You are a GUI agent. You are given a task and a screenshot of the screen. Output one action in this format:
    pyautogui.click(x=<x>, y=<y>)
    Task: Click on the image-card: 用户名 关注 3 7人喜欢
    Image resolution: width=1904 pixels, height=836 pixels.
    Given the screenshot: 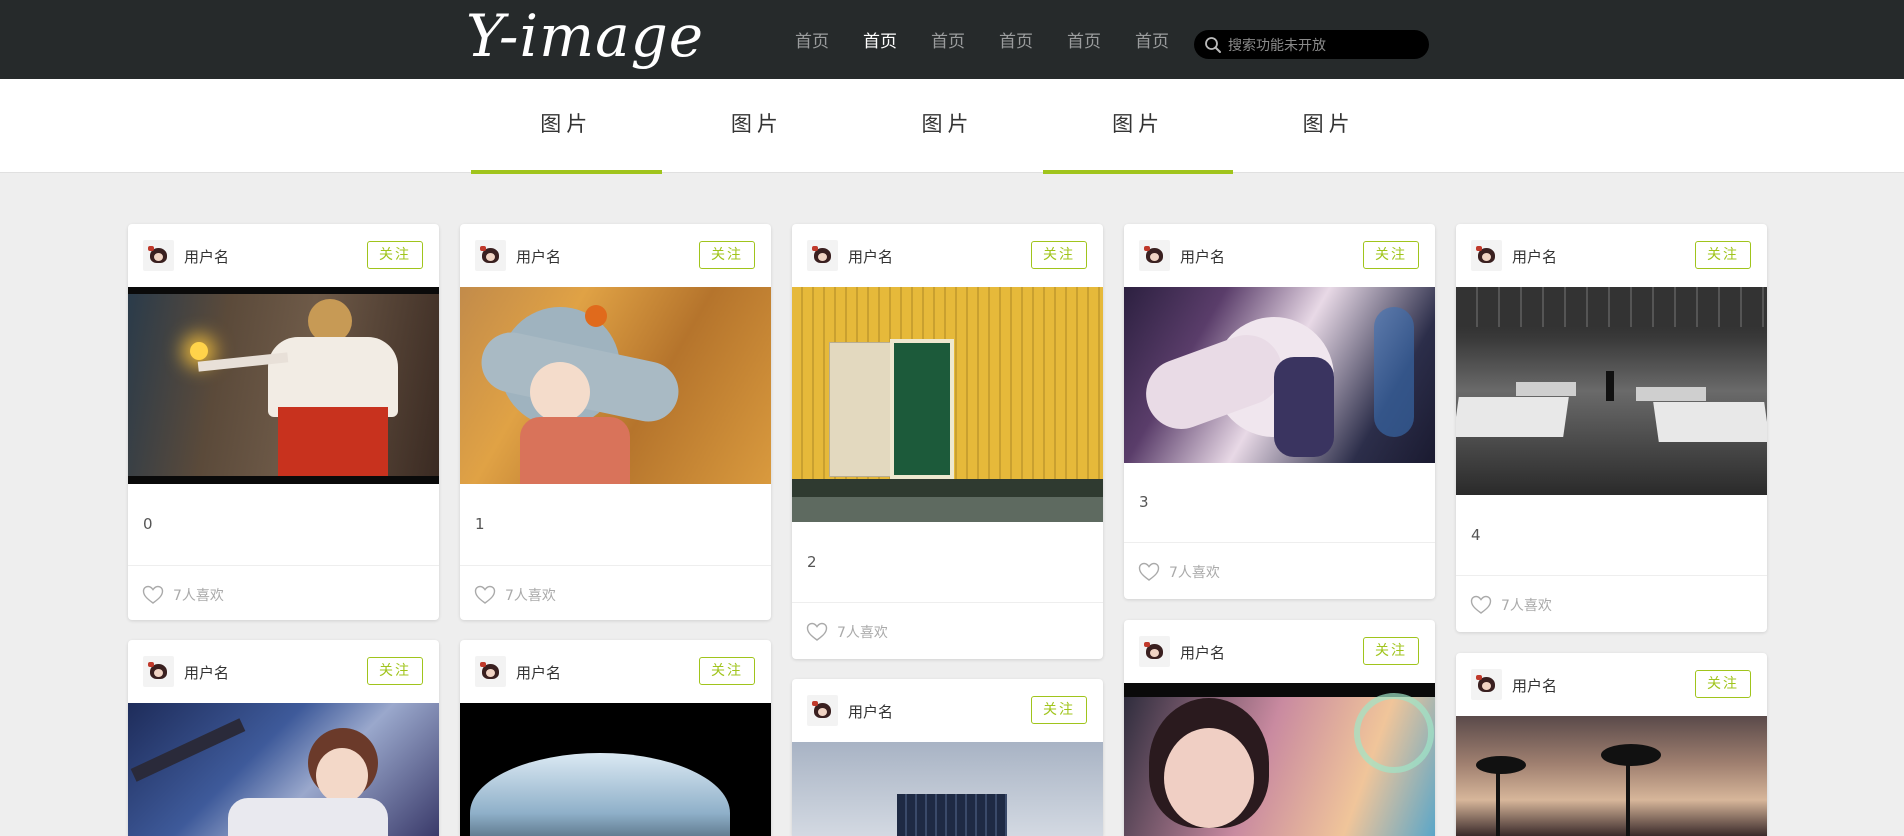 What is the action you would take?
    pyautogui.click(x=1279, y=411)
    